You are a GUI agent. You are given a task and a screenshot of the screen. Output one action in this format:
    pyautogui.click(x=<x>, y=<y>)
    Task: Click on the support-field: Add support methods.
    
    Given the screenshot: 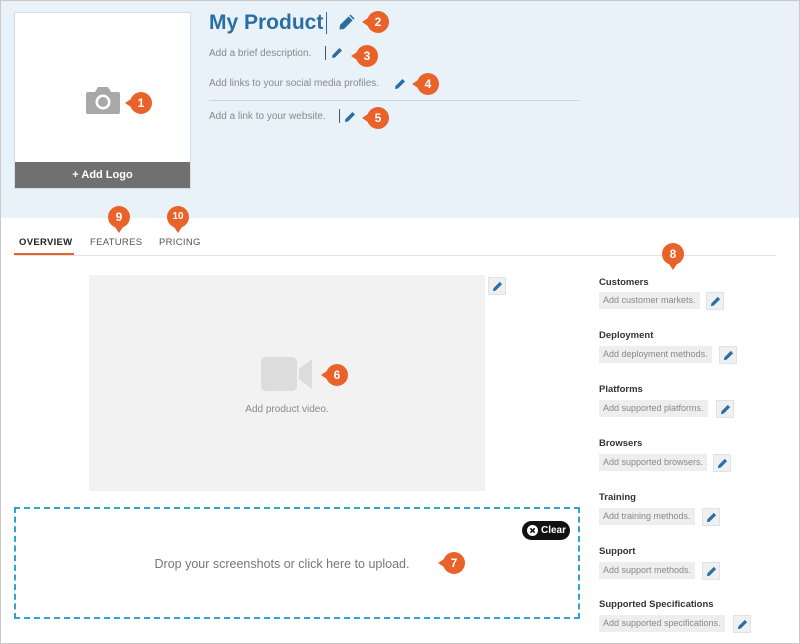 What is the action you would take?
    pyautogui.click(x=647, y=570)
    